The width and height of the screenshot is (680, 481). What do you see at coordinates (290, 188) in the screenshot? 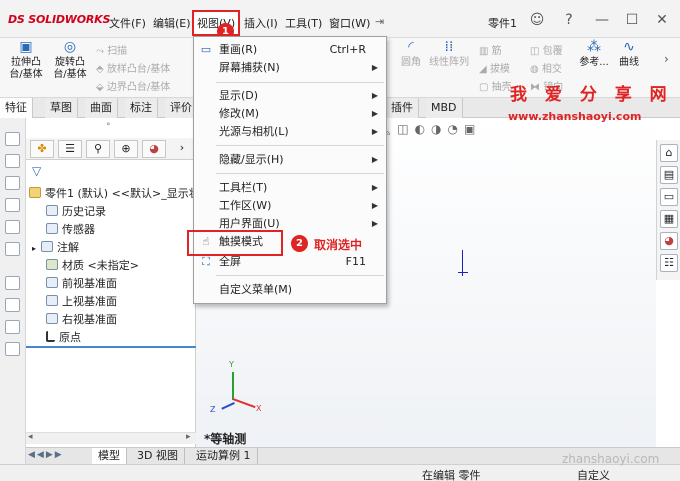
I see `menu-item-toolbars: 工具栏(T) ▶` at bounding box center [290, 188].